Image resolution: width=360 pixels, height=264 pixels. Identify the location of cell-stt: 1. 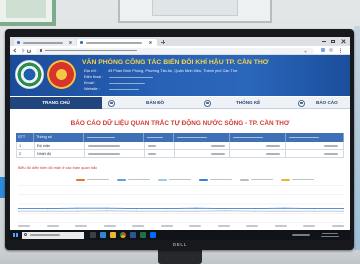
(26, 145).